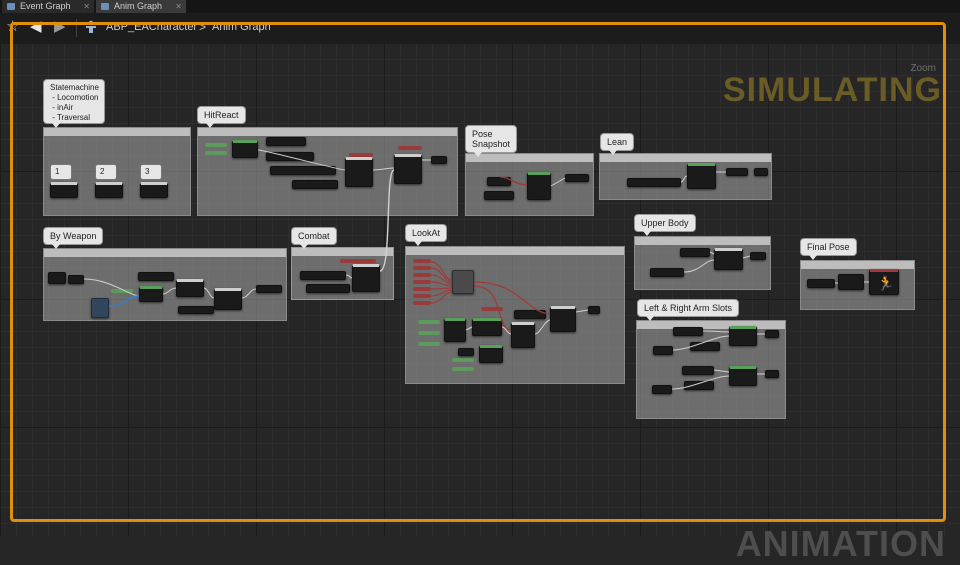 This screenshot has width=960, height=565. What do you see at coordinates (884, 282) in the screenshot?
I see `output-pose-node: 🏃` at bounding box center [884, 282].